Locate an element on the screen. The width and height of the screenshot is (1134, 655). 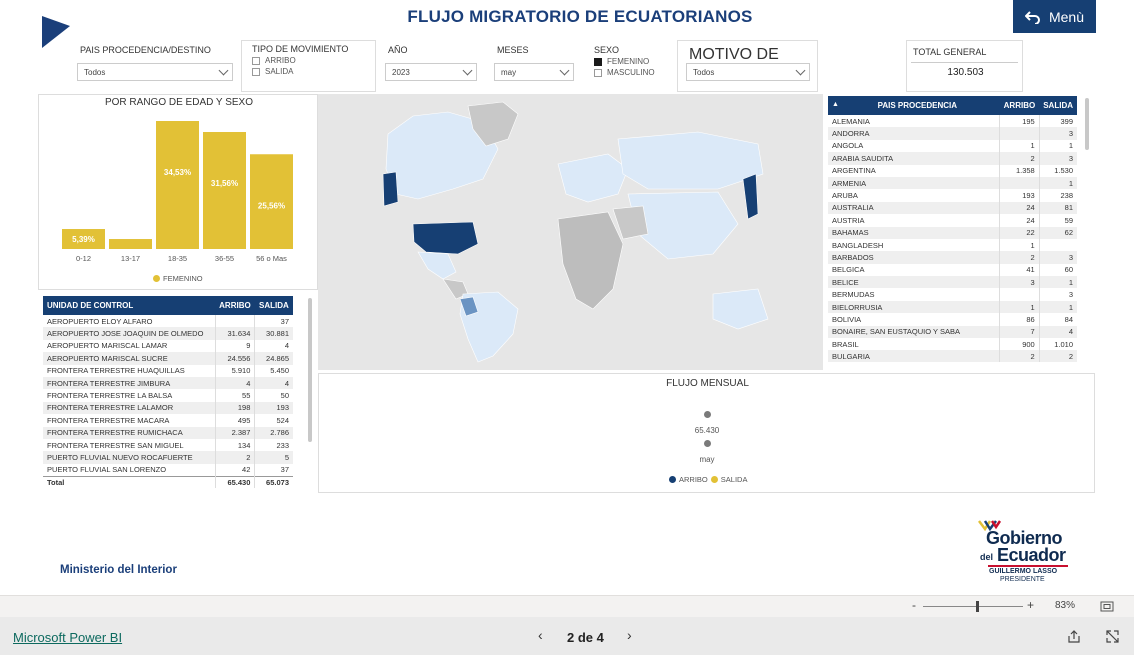
table-row: BULGARIA 2 2 is located at coordinates (952, 356).